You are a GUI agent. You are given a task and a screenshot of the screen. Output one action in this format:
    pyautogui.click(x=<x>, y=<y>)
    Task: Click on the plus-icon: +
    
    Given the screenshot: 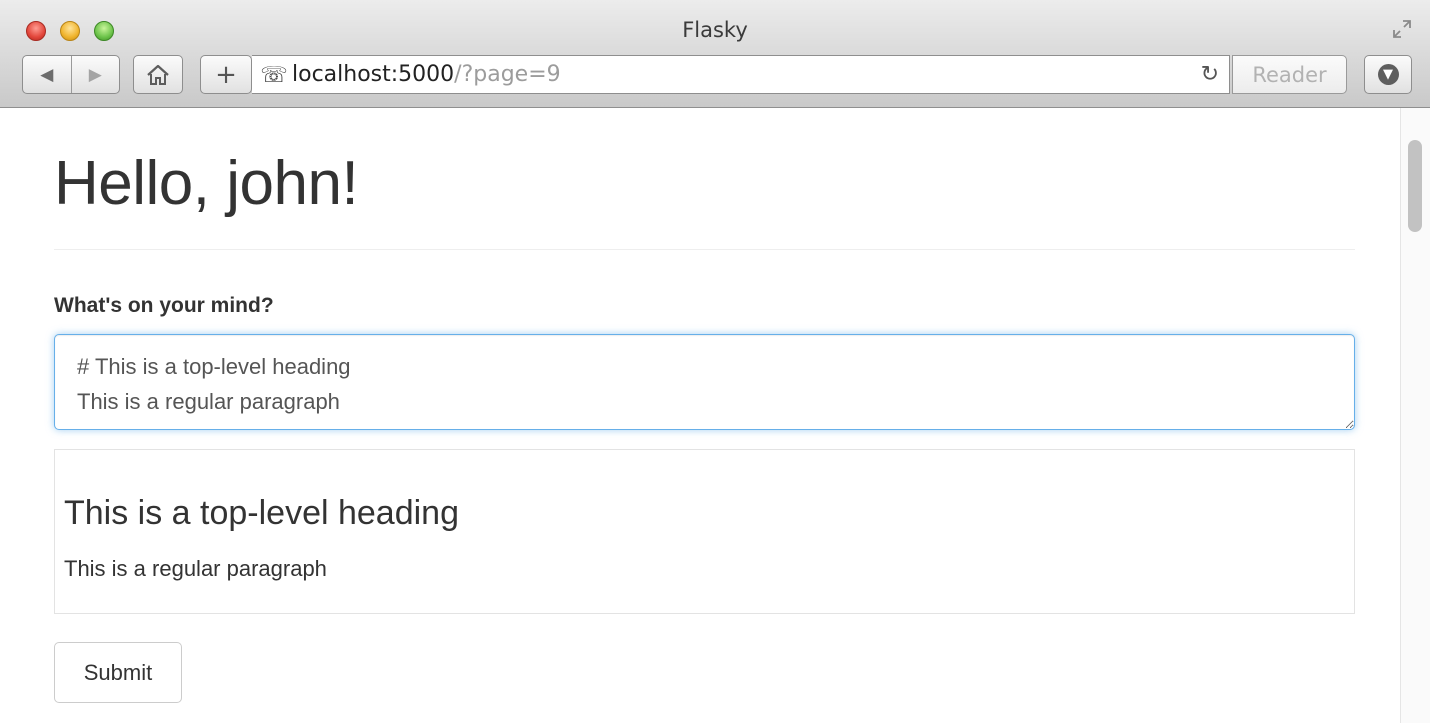 What is the action you would take?
    pyautogui.click(x=226, y=74)
    